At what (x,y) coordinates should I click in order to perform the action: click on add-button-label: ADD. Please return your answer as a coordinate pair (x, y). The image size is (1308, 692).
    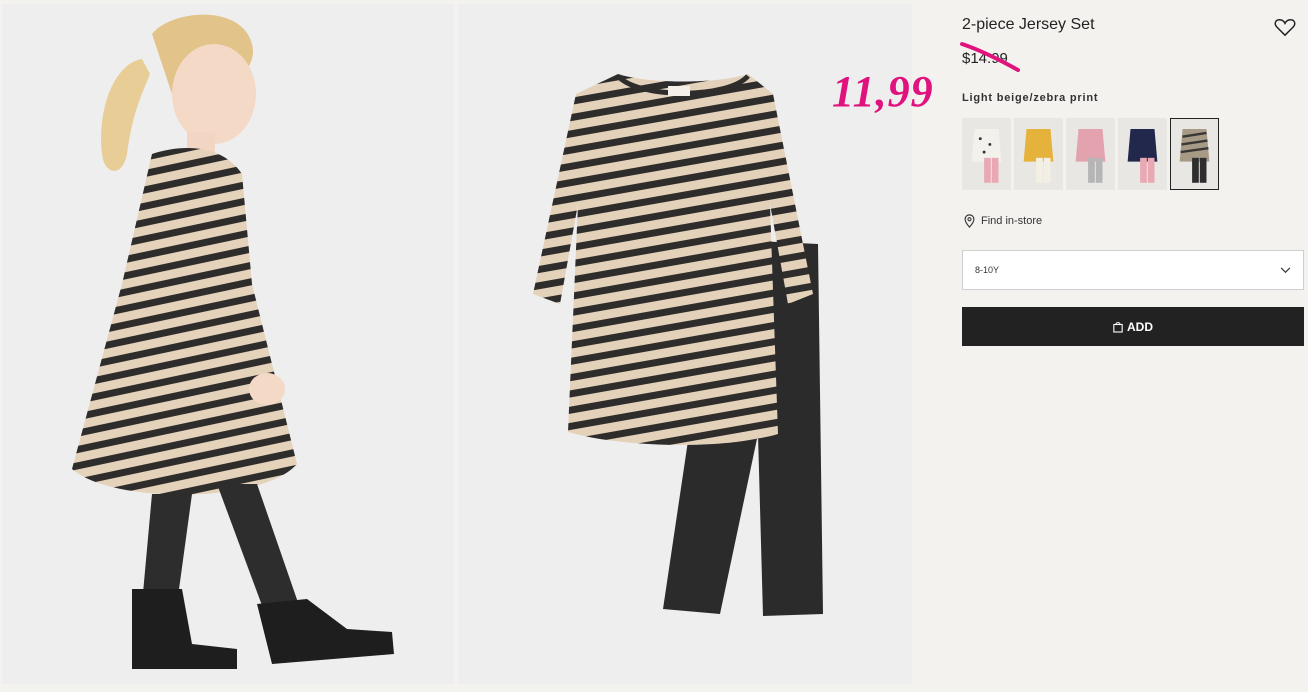
    Looking at the image, I should click on (1140, 326).